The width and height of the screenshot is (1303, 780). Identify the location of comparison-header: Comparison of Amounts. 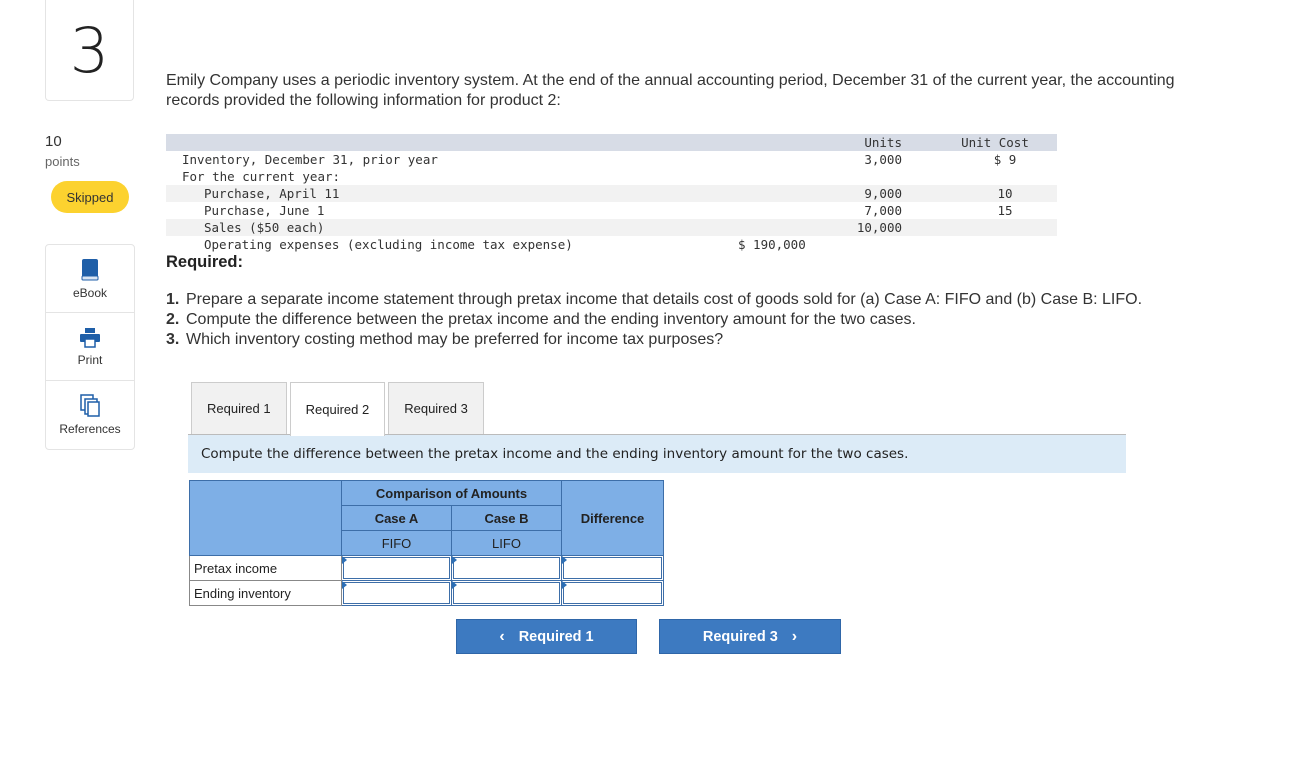
(451, 493).